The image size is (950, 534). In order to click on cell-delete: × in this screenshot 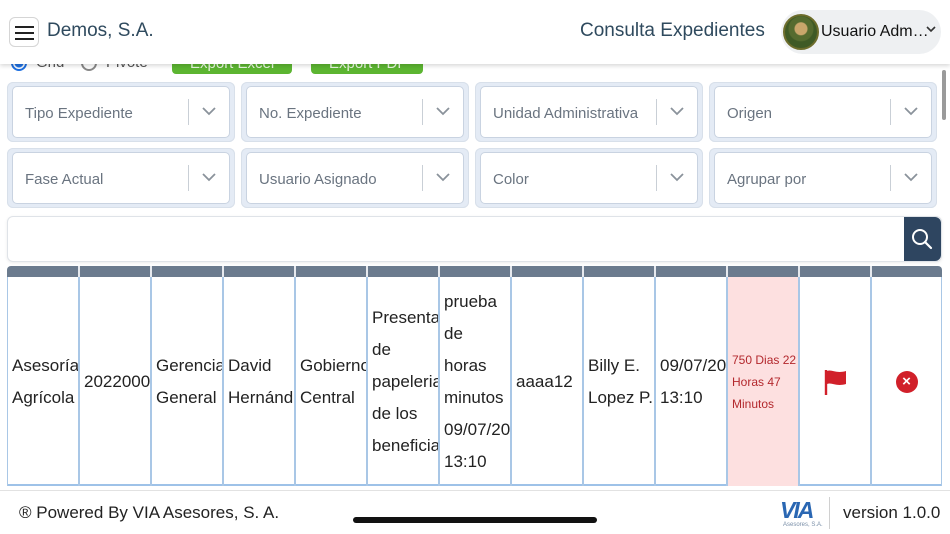, I will do `click(906, 381)`.